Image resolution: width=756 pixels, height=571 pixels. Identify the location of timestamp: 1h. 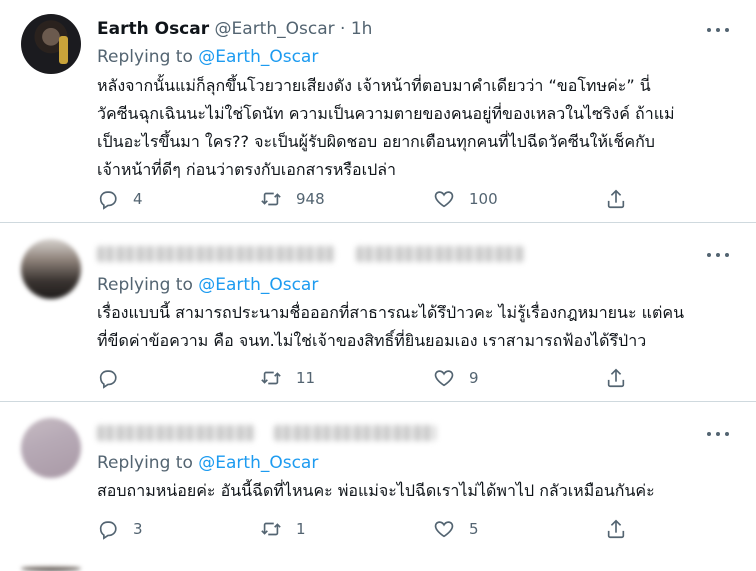
(362, 29).